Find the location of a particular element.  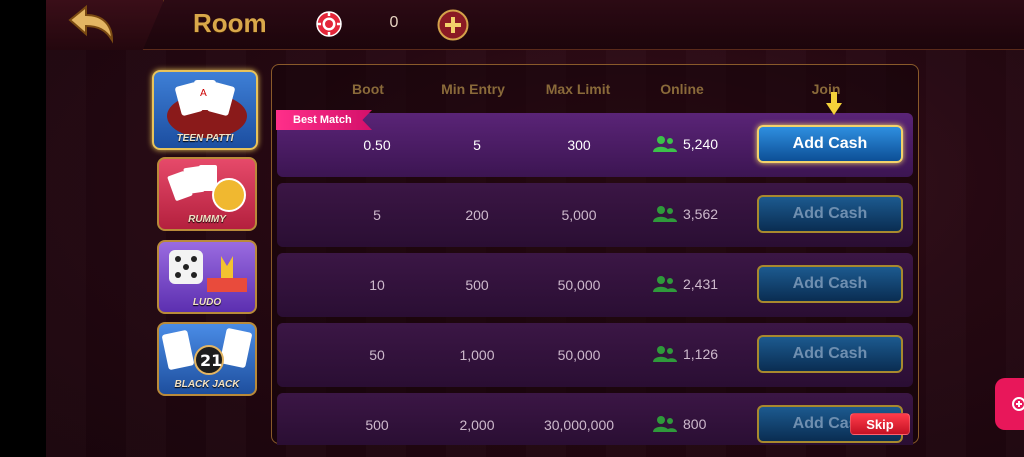

max-limit-value: 300 is located at coordinates (579, 145).